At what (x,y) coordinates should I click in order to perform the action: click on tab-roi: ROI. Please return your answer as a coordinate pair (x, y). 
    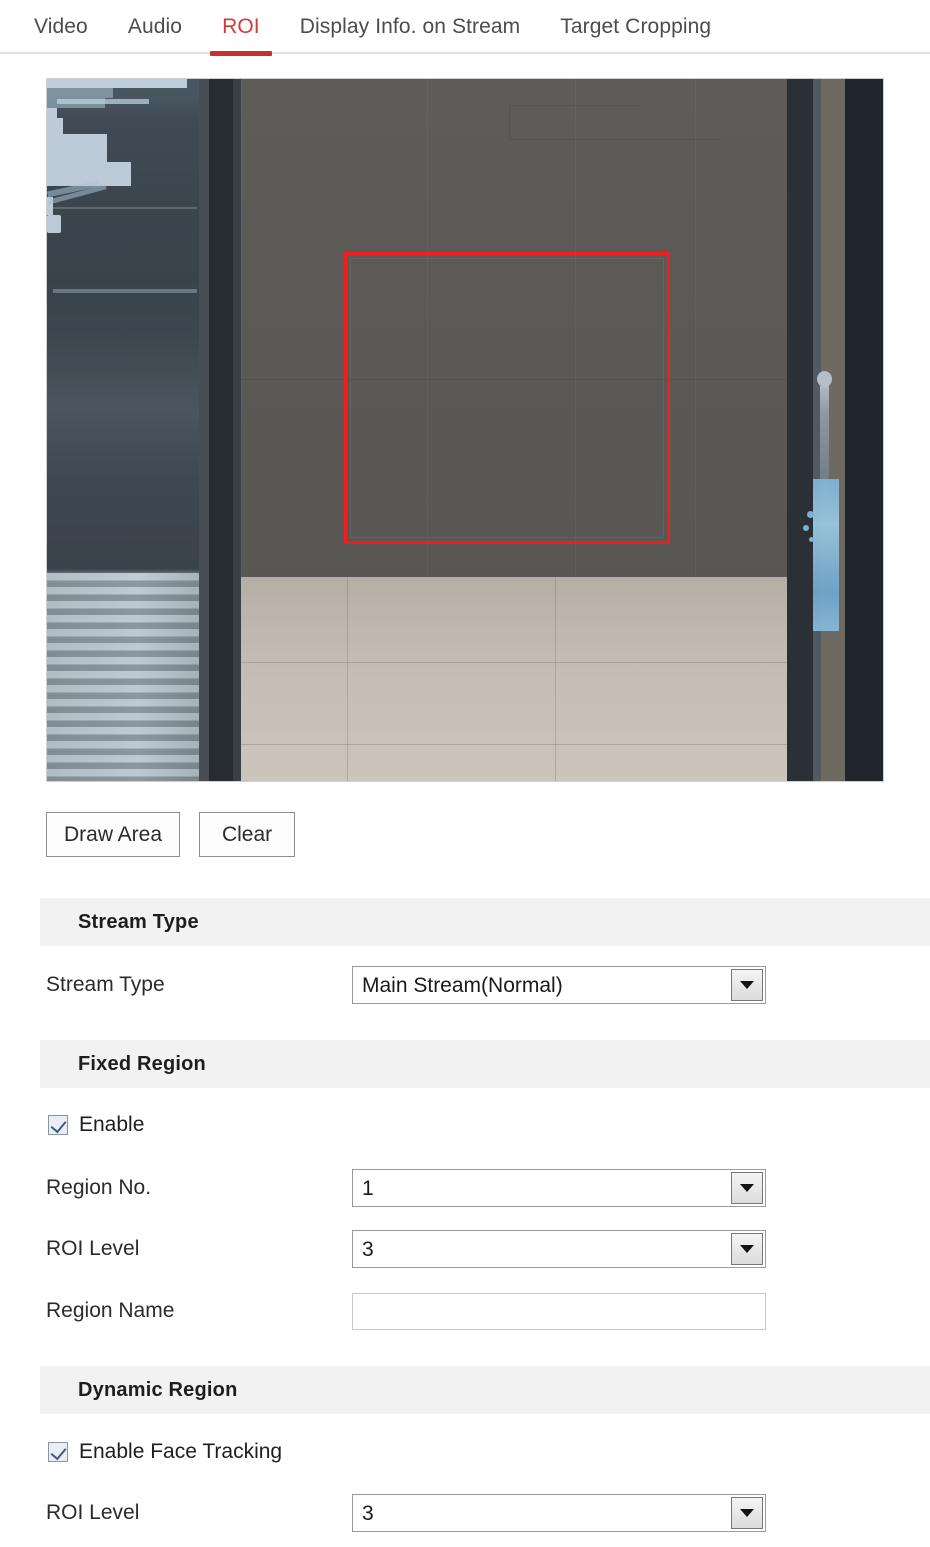
    Looking at the image, I should click on (241, 34).